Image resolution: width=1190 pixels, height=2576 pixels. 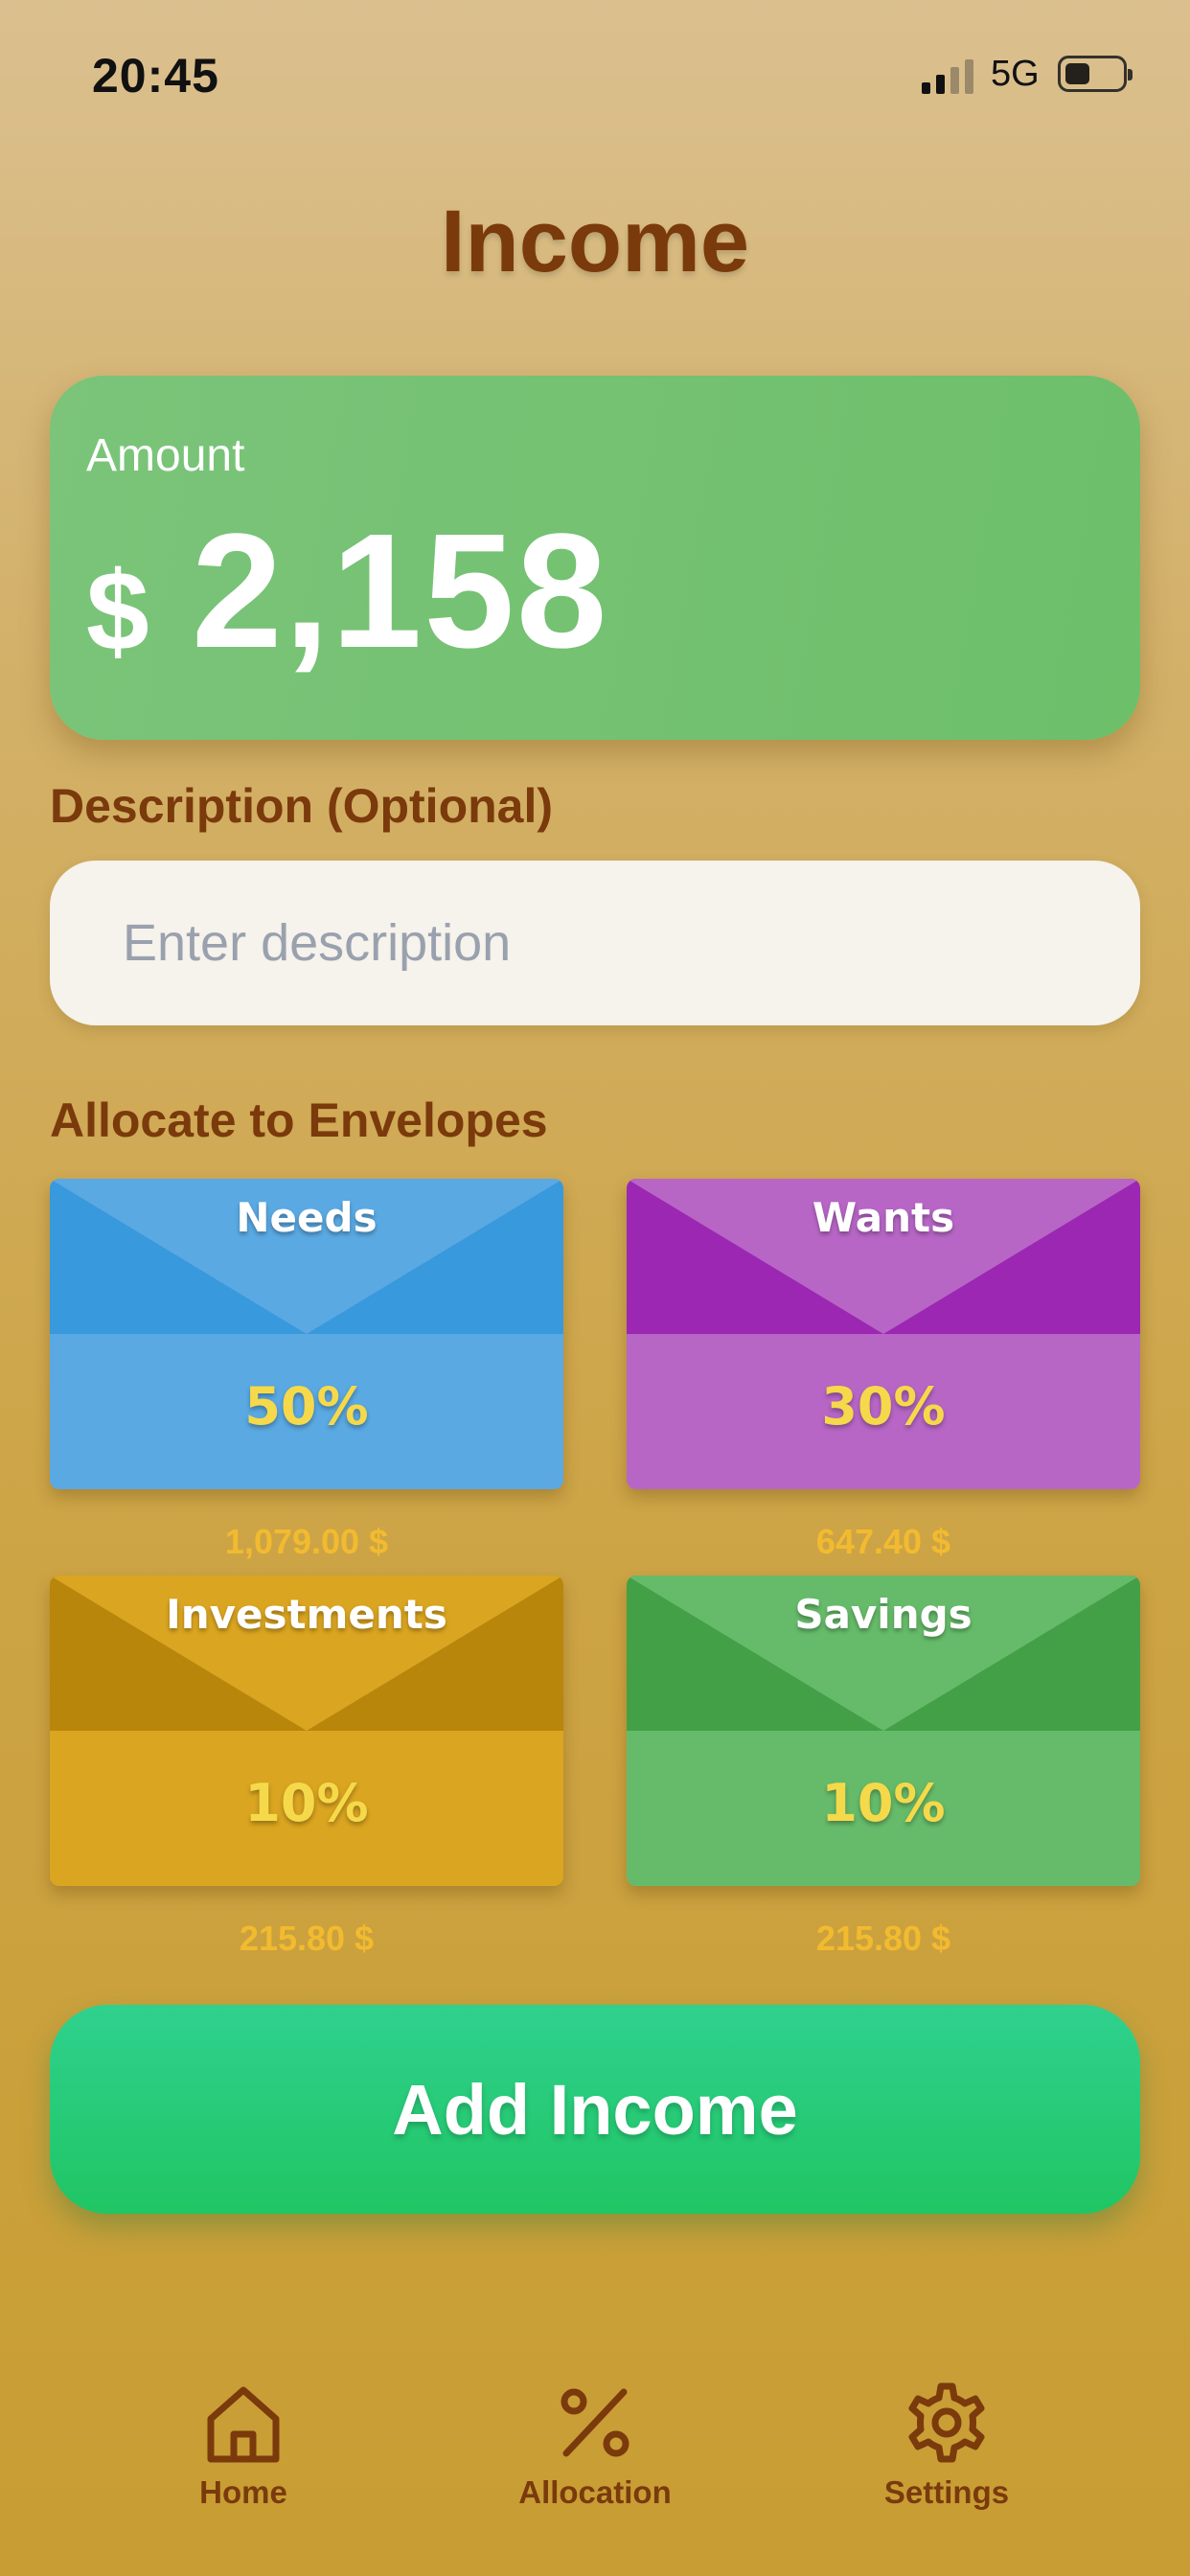 What do you see at coordinates (884, 1614) in the screenshot?
I see `envelope-name: Savings` at bounding box center [884, 1614].